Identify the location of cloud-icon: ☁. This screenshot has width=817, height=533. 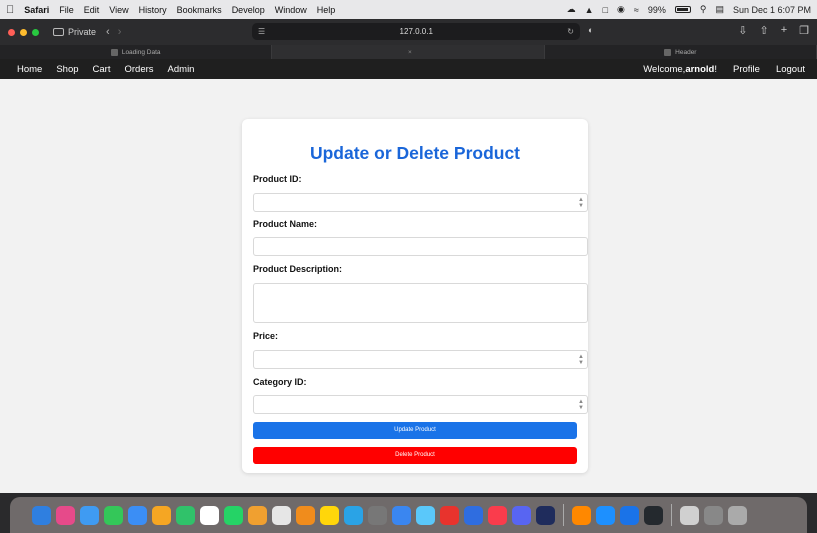
(571, 9).